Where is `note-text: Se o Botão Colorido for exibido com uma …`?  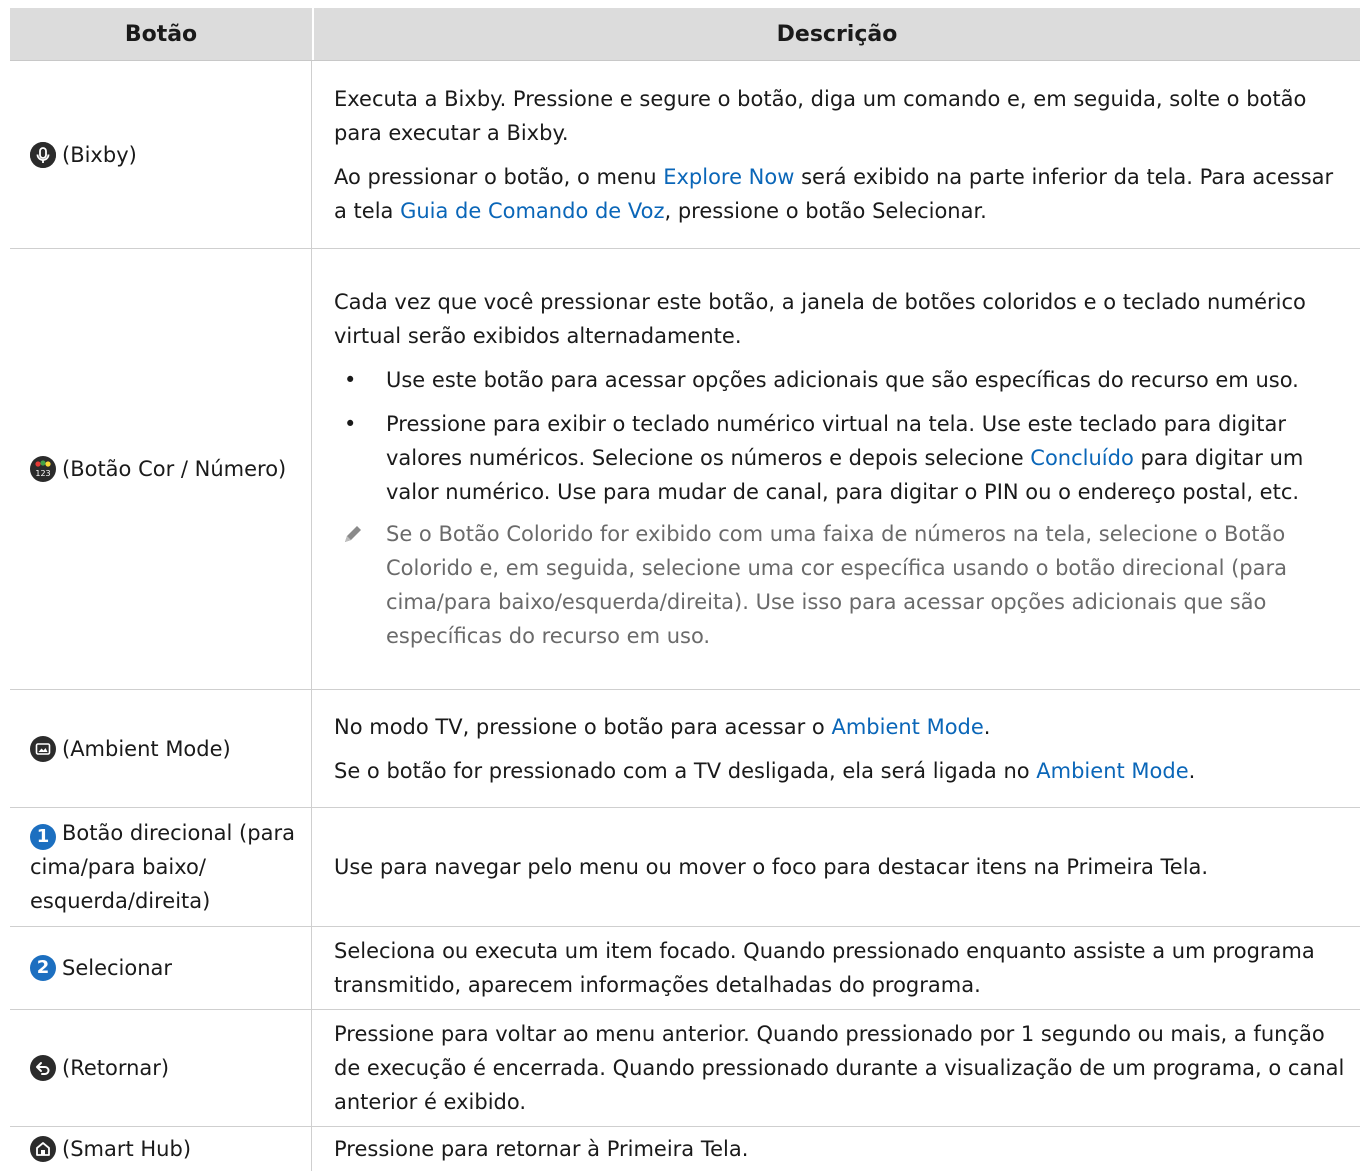
note-text: Se o Botão Colorido for exibido com uma … is located at coordinates (836, 585).